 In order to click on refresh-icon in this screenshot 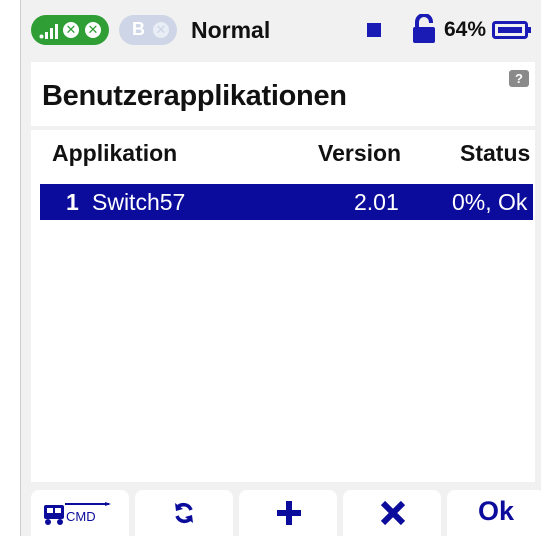, I will do `click(184, 513)`.